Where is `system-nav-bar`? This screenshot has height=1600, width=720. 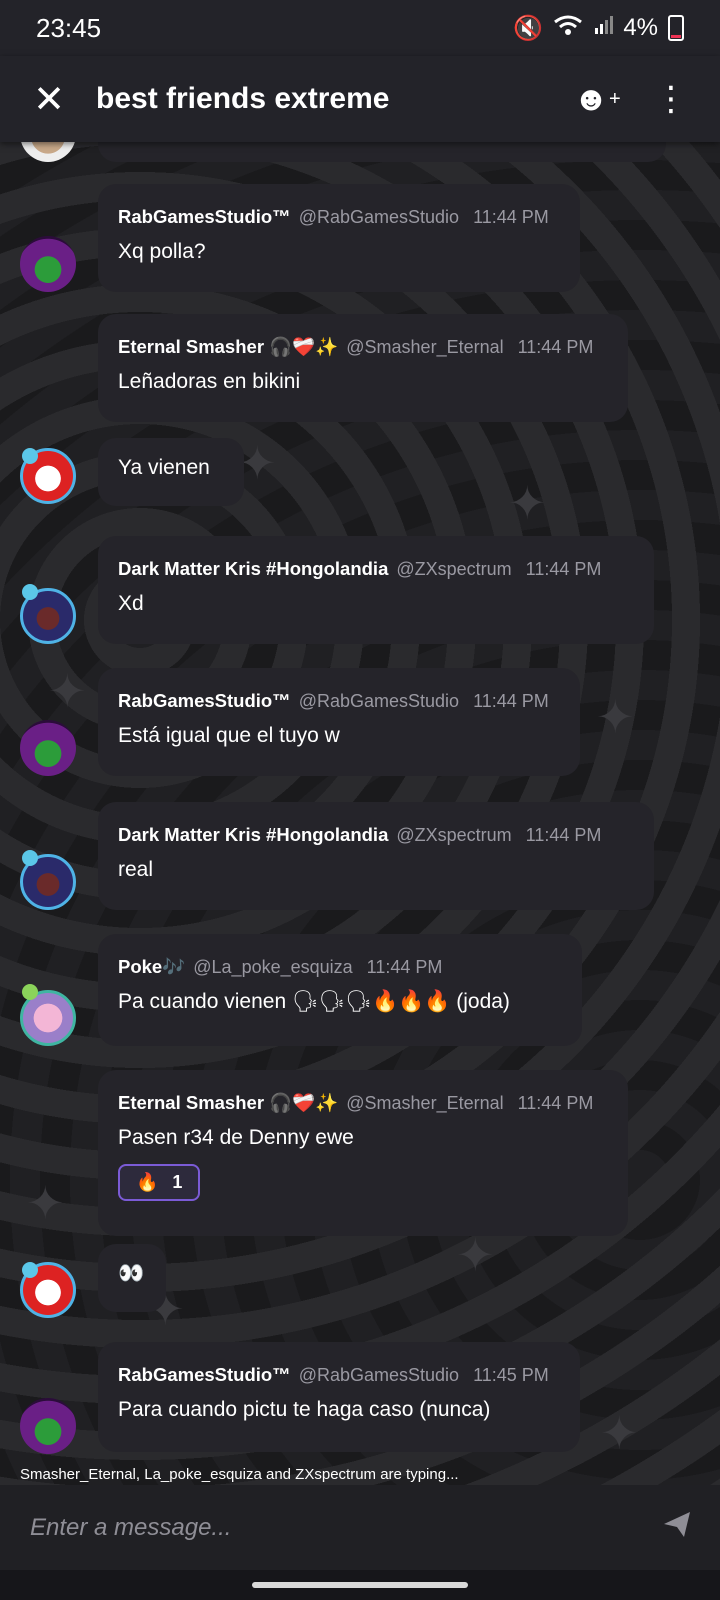
system-nav-bar is located at coordinates (360, 1585).